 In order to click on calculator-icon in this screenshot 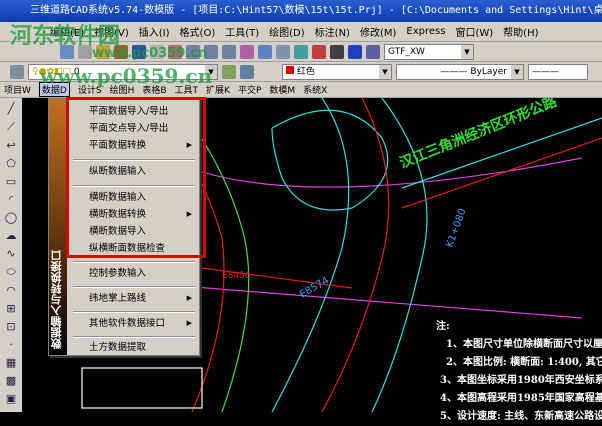, I will do `click(337, 51)`.